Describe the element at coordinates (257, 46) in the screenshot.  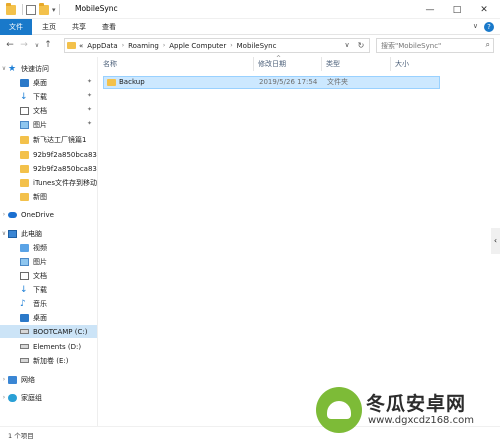
I see `breadcrumb-mobilesync: MobileSync` at that location.